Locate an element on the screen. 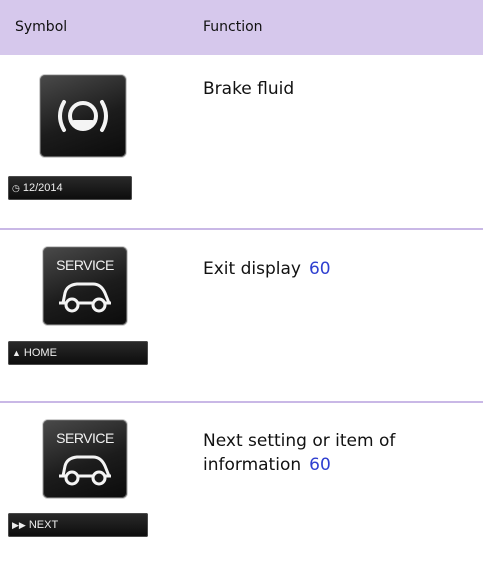  function-label-line2-wrap: information 60 is located at coordinates (299, 465).